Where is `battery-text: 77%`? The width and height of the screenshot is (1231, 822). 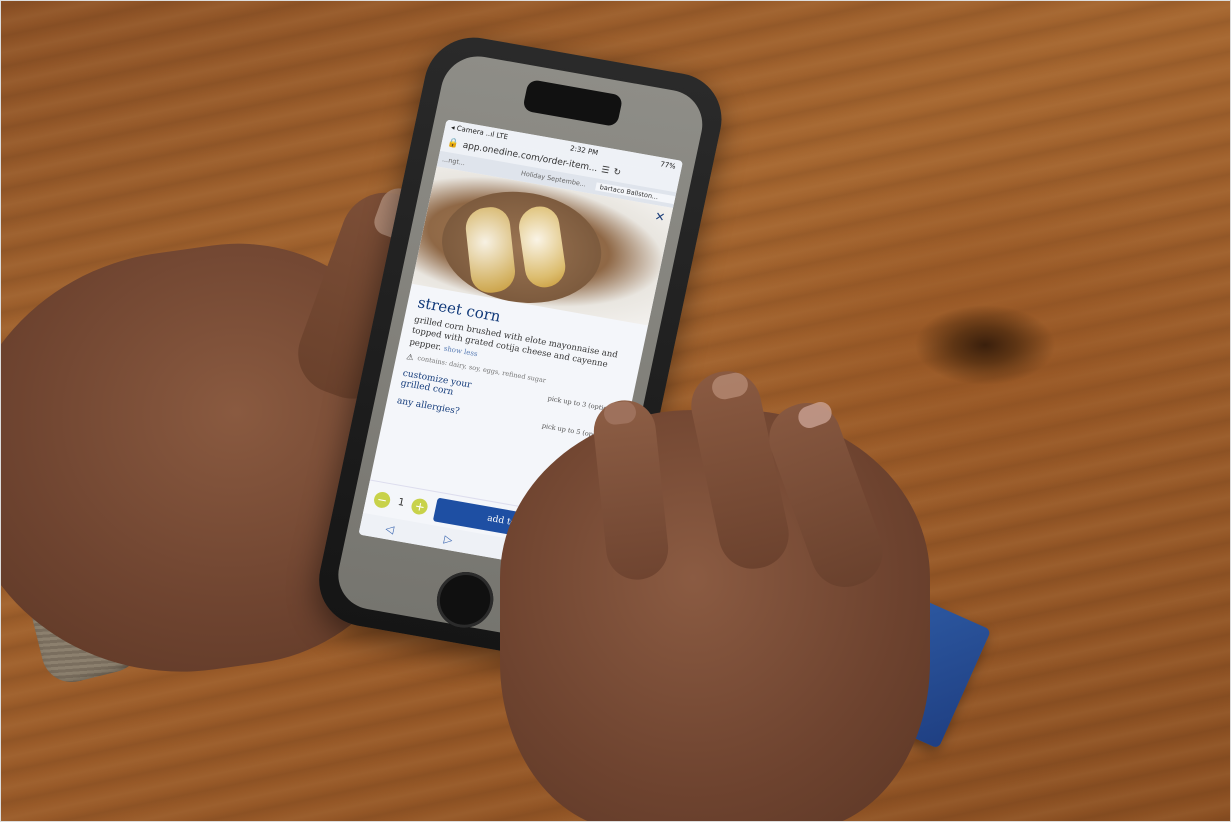 battery-text: 77% is located at coordinates (668, 165).